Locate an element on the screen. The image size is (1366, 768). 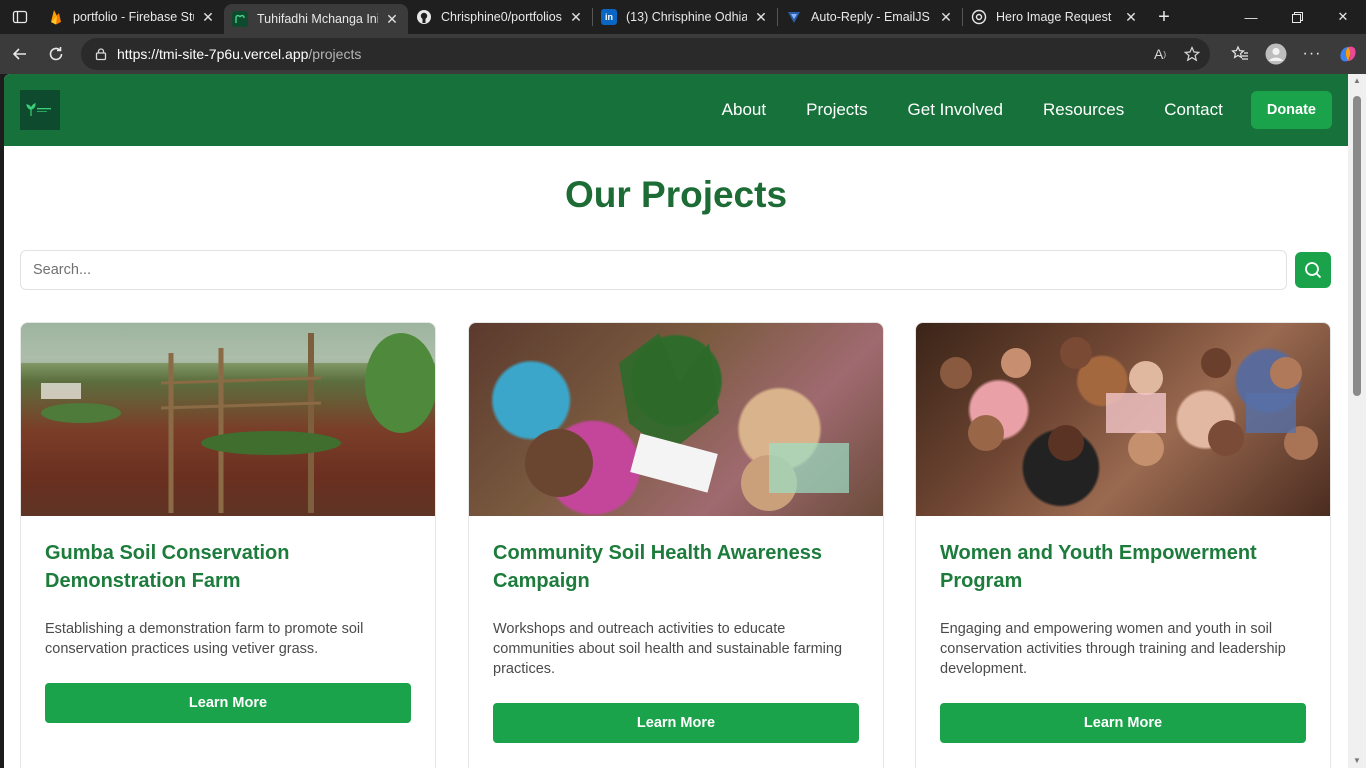
search-button is located at coordinates (1313, 270).